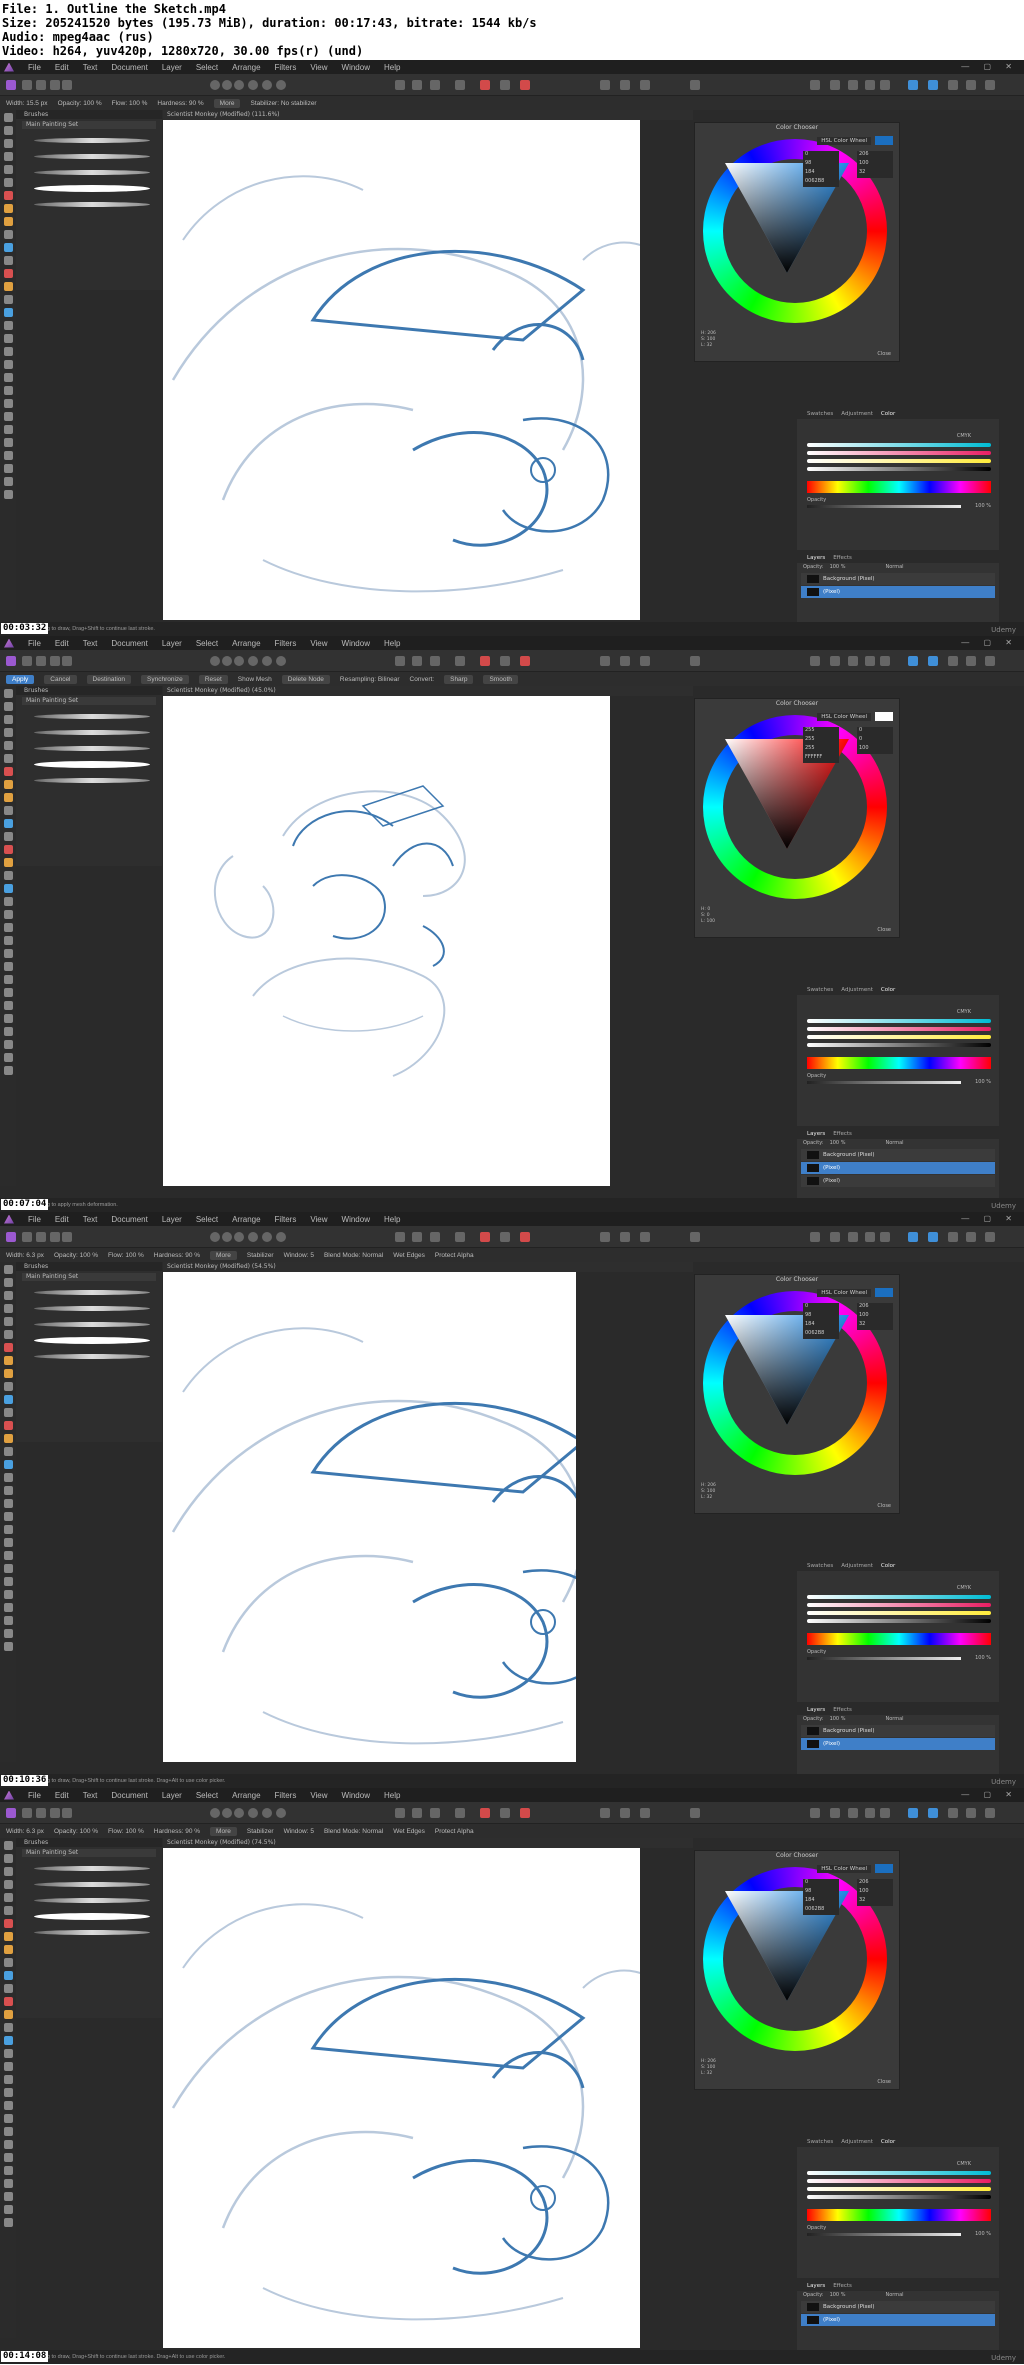  I want to click on color-spectrum, so click(899, 2215).